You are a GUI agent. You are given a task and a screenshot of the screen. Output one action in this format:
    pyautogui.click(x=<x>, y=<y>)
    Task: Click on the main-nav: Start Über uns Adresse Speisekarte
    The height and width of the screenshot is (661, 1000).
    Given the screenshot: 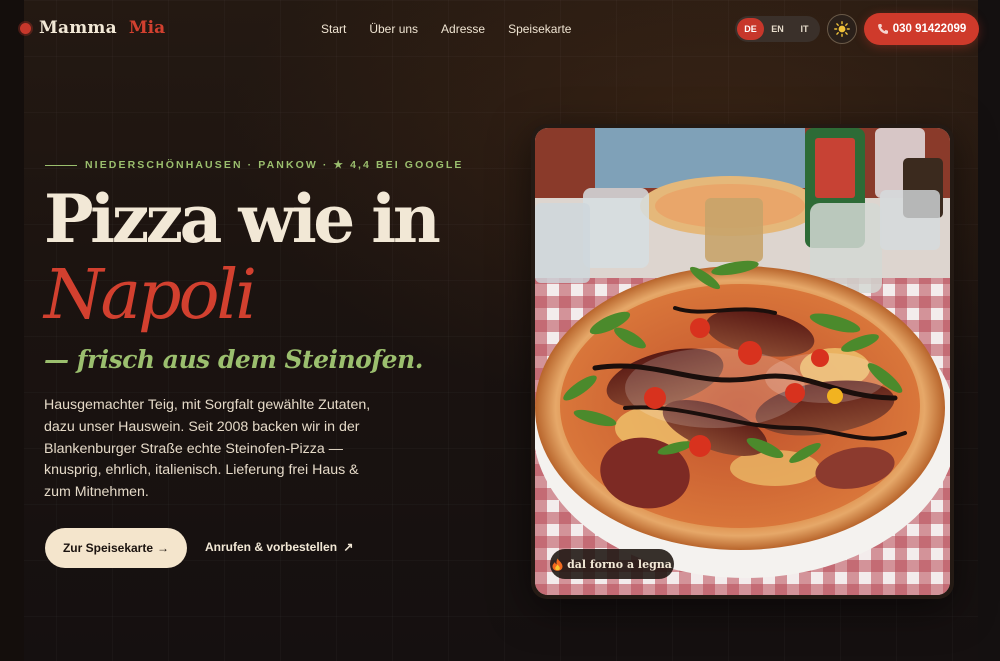 What is the action you would take?
    pyautogui.click(x=457, y=29)
    